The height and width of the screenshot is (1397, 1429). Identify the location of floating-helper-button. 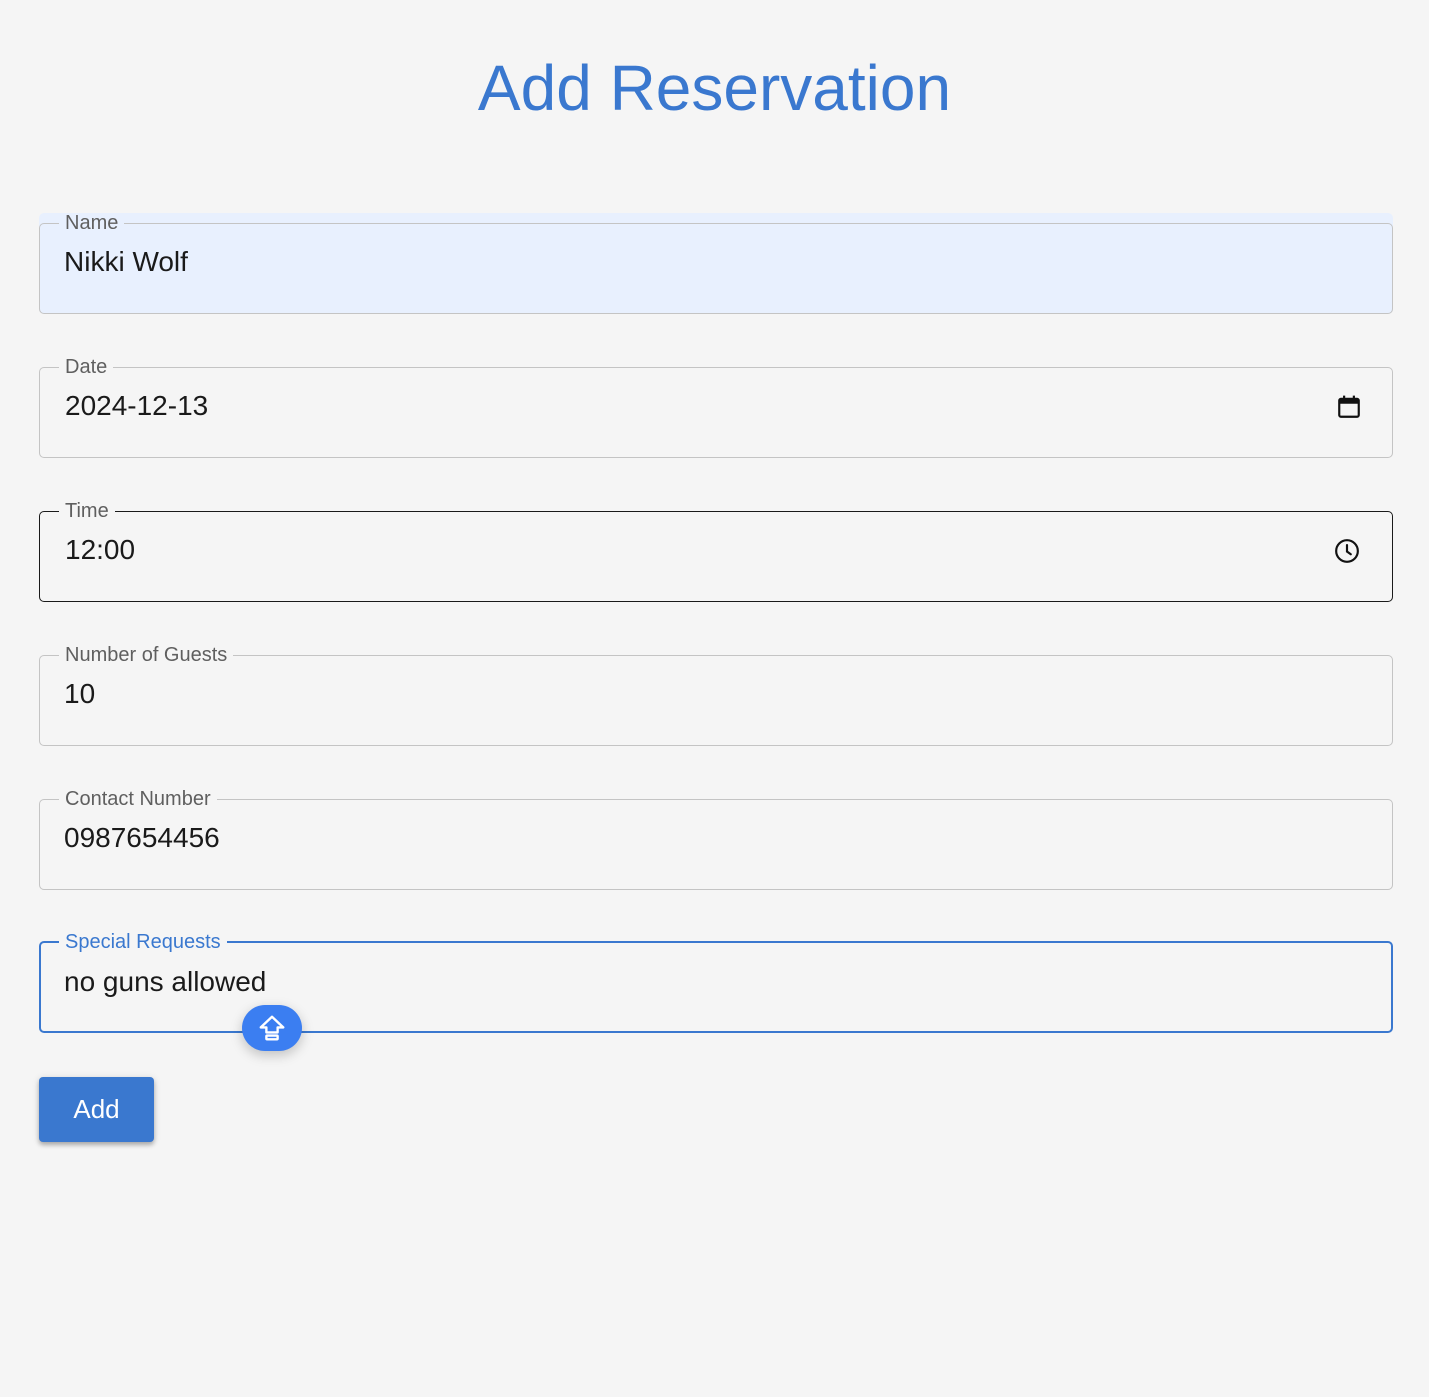
(272, 1028).